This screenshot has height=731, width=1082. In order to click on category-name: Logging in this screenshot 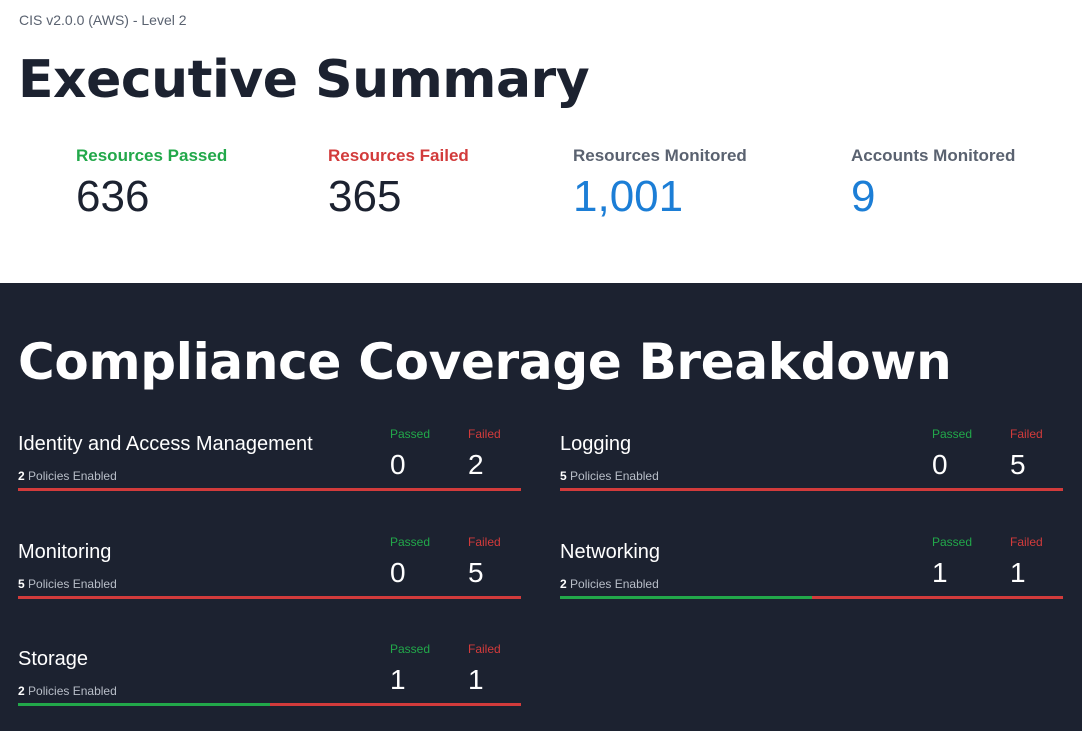, I will do `click(596, 444)`.